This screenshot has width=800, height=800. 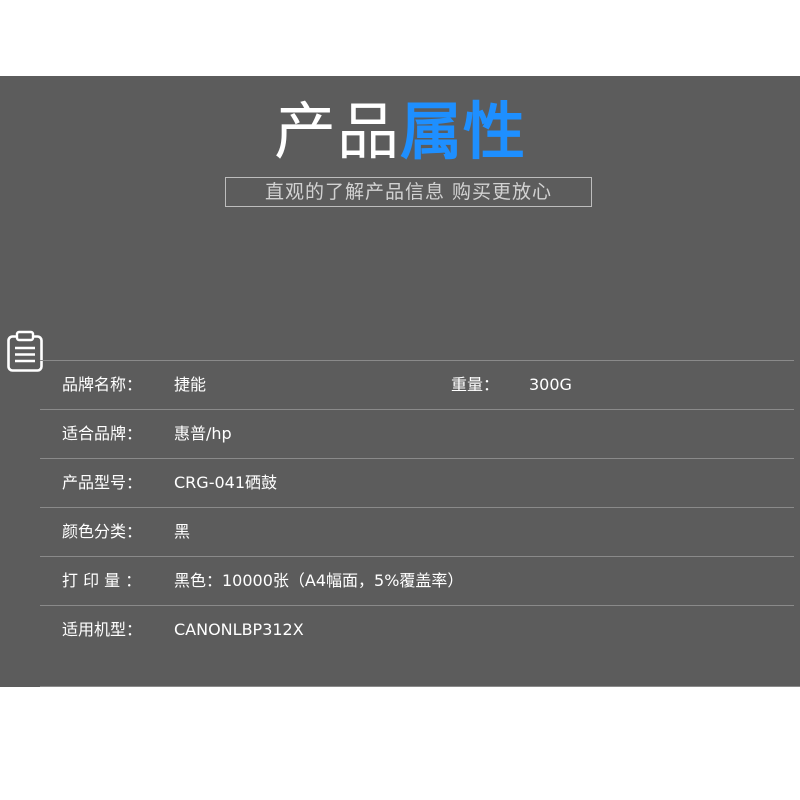 I want to click on title-accent: 属性, so click(x=463, y=131).